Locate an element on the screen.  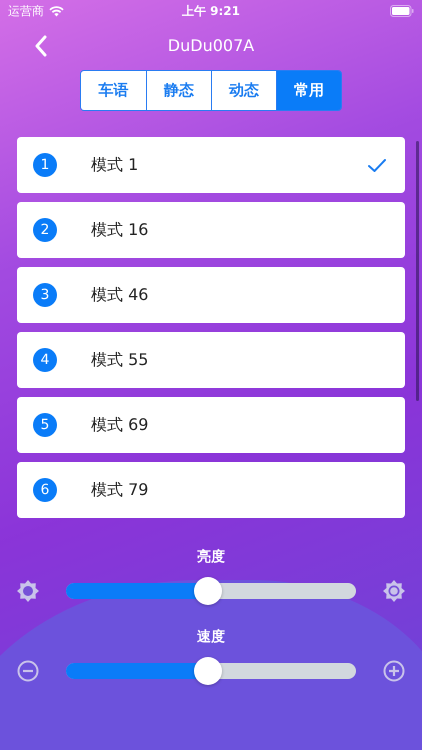
carrier-name: 运营商 is located at coordinates (26, 11).